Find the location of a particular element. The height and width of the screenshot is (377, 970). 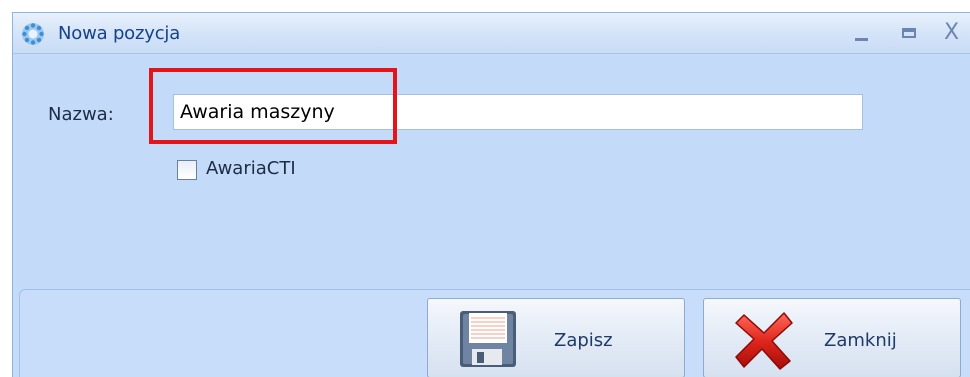

title-bar: Nowa pozycja X is located at coordinates (491, 33).